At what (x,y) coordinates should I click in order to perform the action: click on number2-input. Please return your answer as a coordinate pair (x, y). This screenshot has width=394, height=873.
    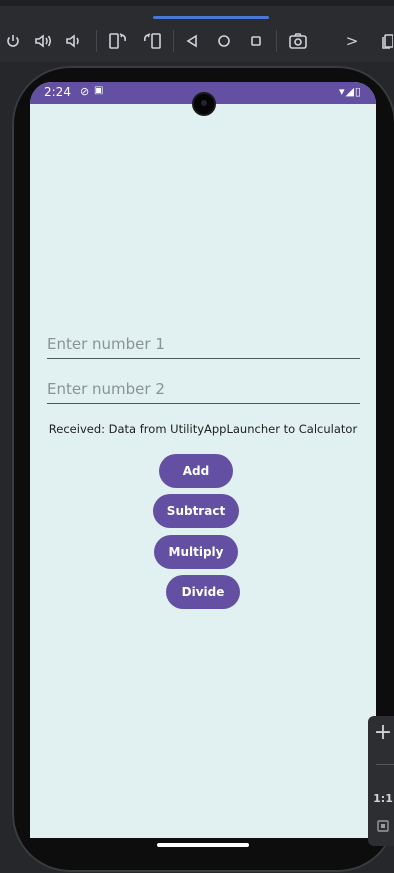
    Looking at the image, I should click on (203, 389).